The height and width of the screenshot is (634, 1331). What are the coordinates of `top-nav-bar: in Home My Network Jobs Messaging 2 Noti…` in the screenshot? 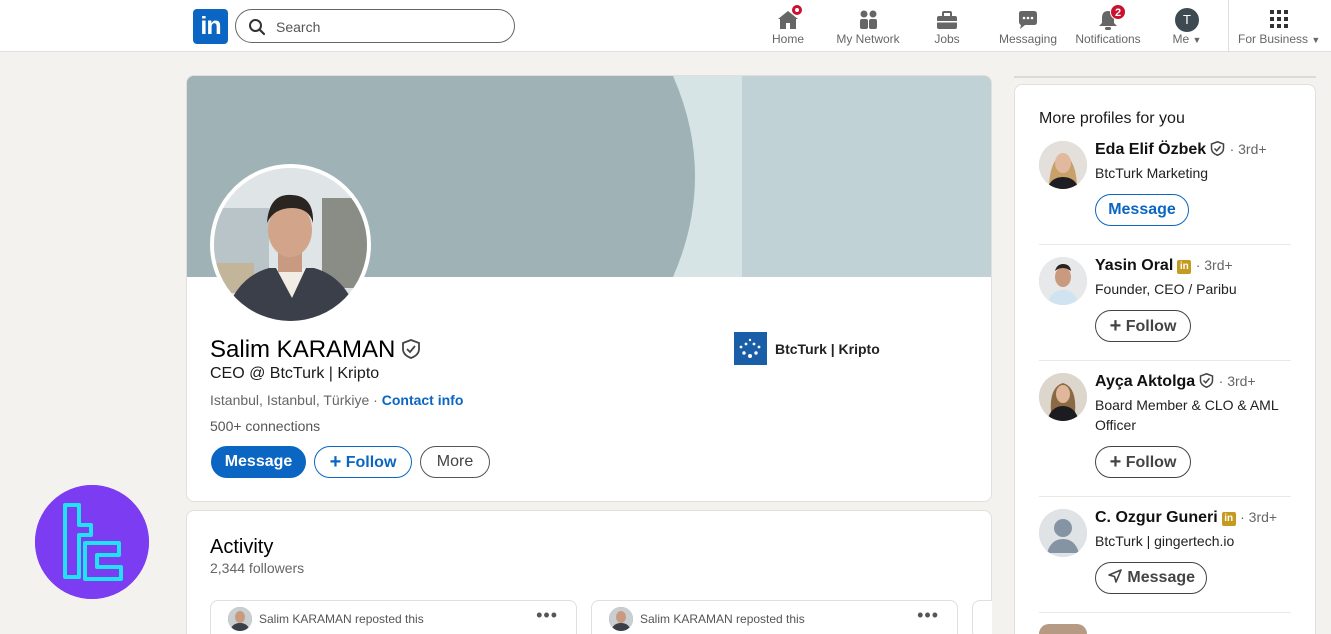 It's located at (665, 26).